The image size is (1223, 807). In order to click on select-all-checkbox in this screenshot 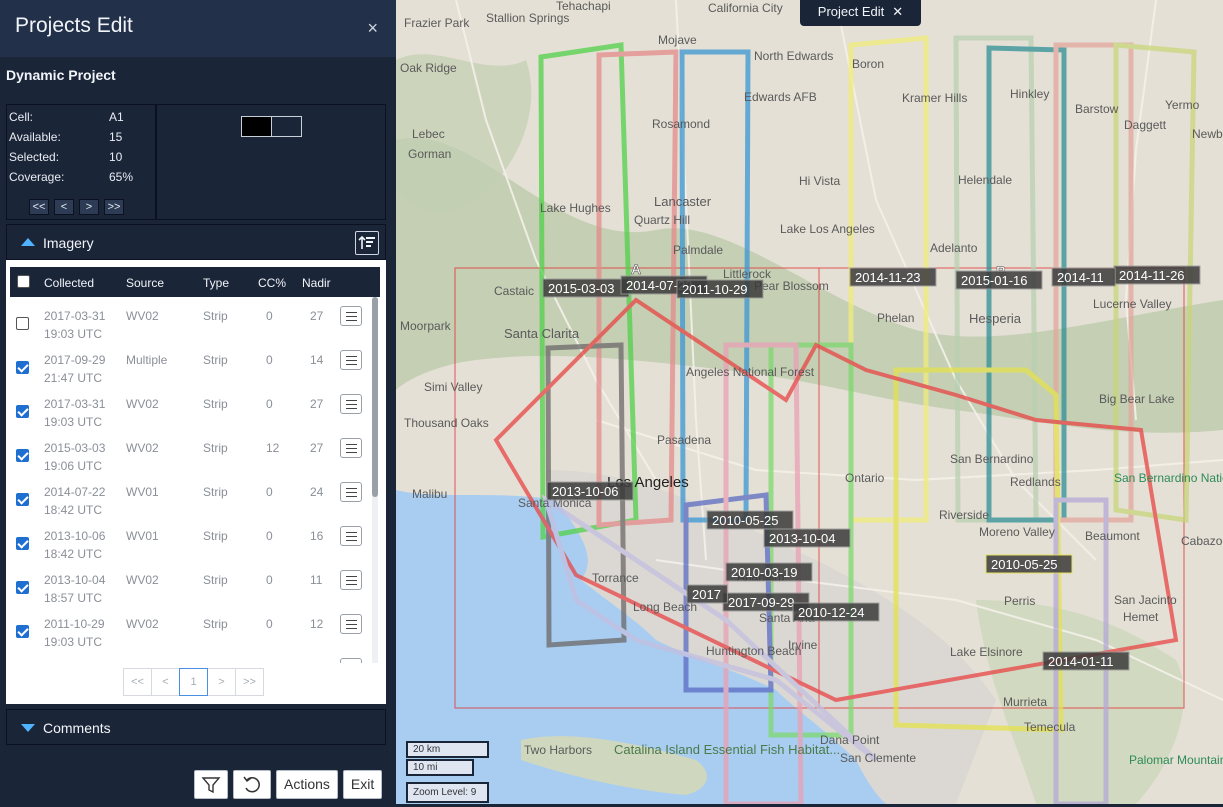, I will do `click(23, 281)`.